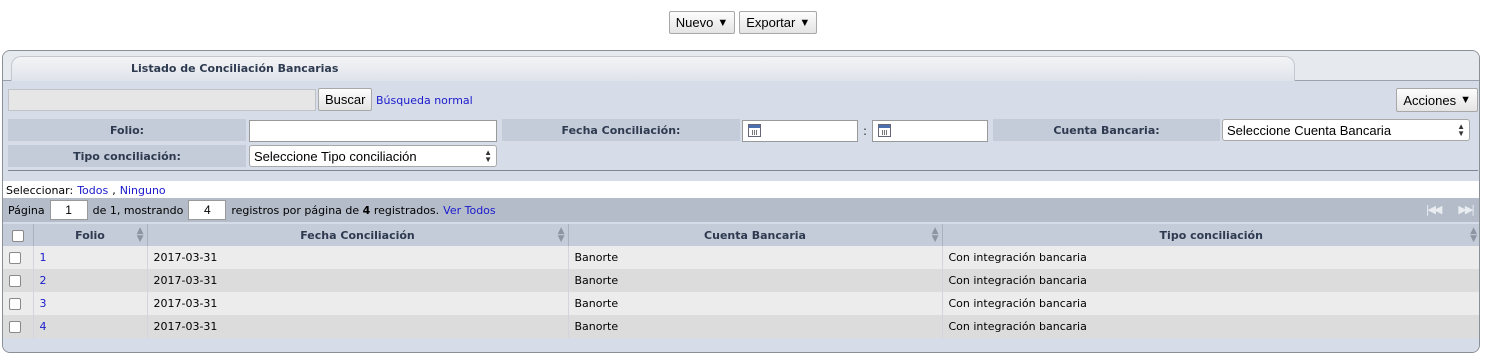 The width and height of the screenshot is (1486, 363). What do you see at coordinates (162, 100) in the screenshot?
I see `search-input` at bounding box center [162, 100].